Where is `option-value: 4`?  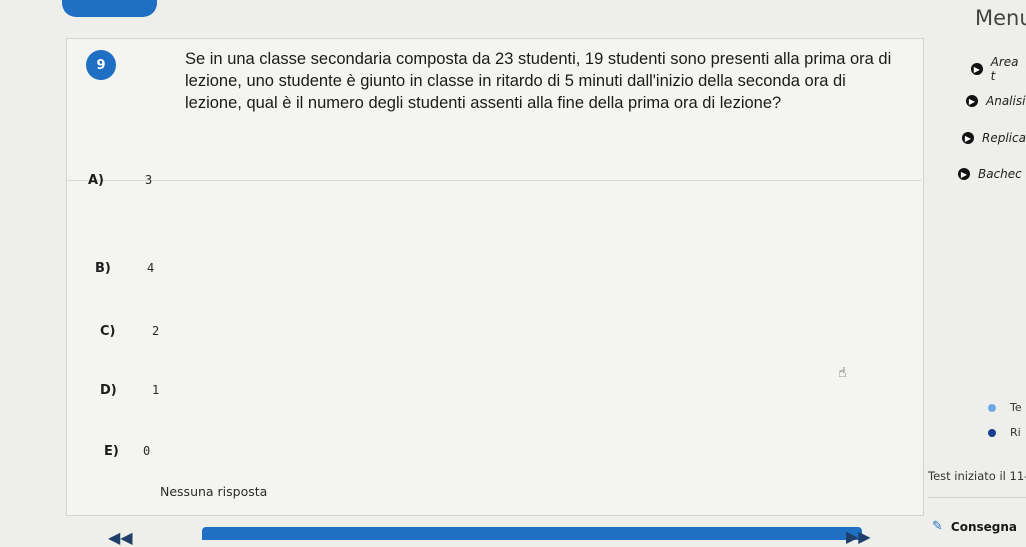
option-value: 4 is located at coordinates (151, 268).